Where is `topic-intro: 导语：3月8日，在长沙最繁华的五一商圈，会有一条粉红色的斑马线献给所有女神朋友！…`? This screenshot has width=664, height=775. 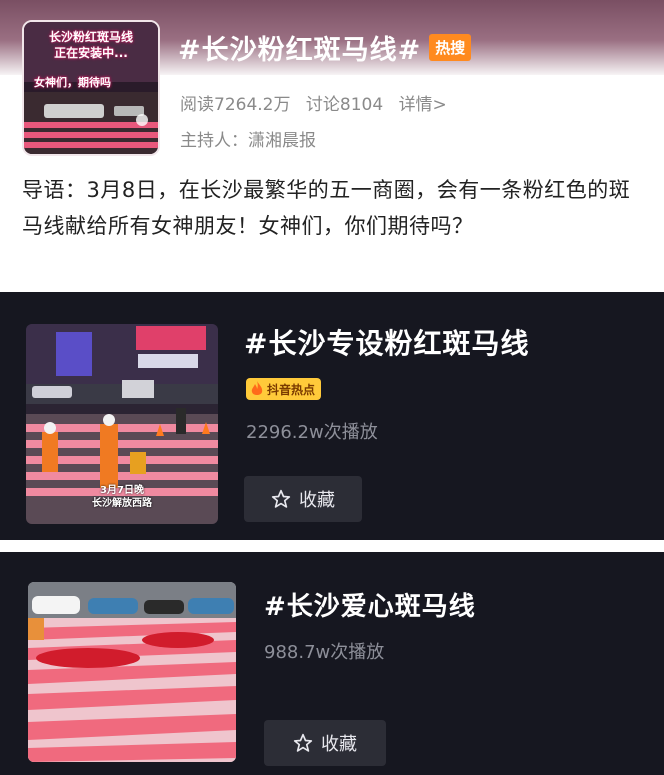 topic-intro: 导语：3月8日，在长沙最繁华的五一商圈，会有一条粉红色的斑马线献给所有女神朋友！… is located at coordinates (326, 208).